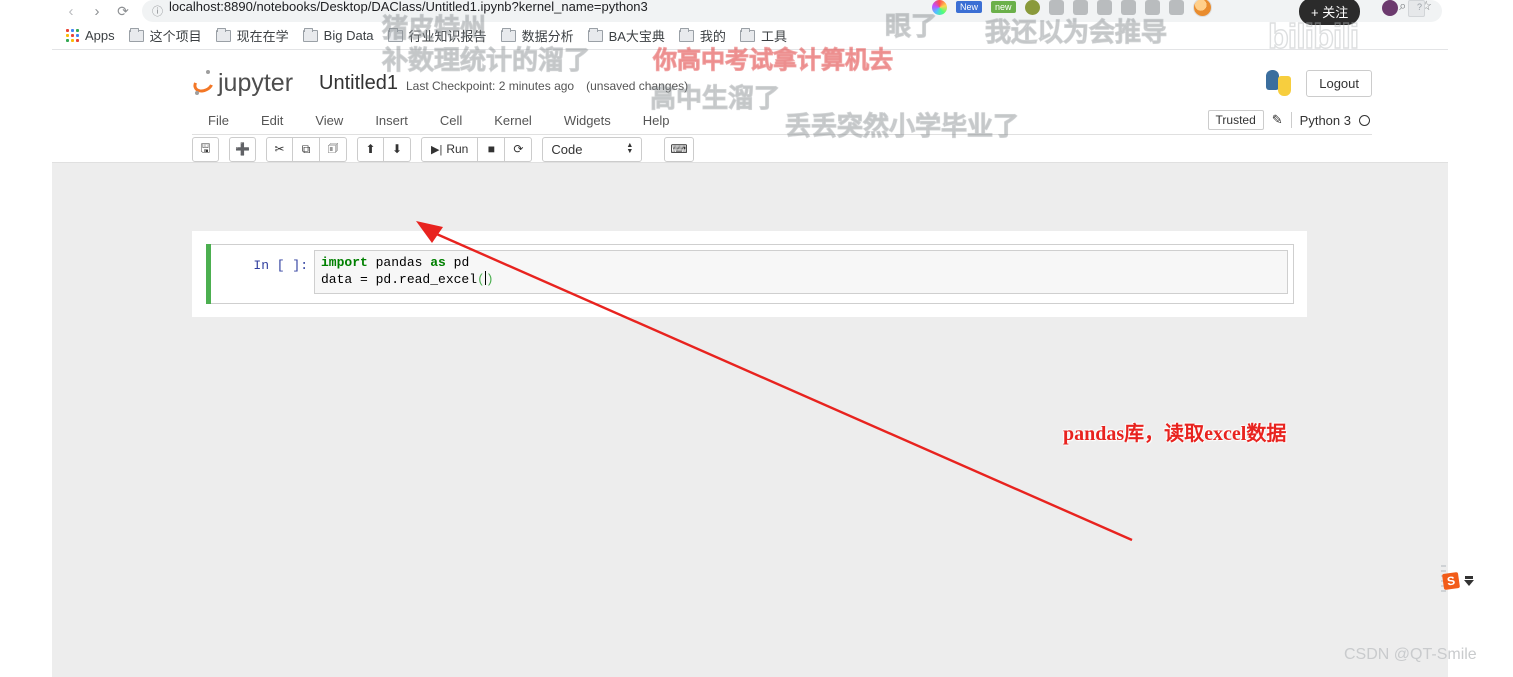 Image resolution: width=1513 pixels, height=677 pixels. I want to click on cell-type-select: Code ▲ ▼, so click(592, 149).